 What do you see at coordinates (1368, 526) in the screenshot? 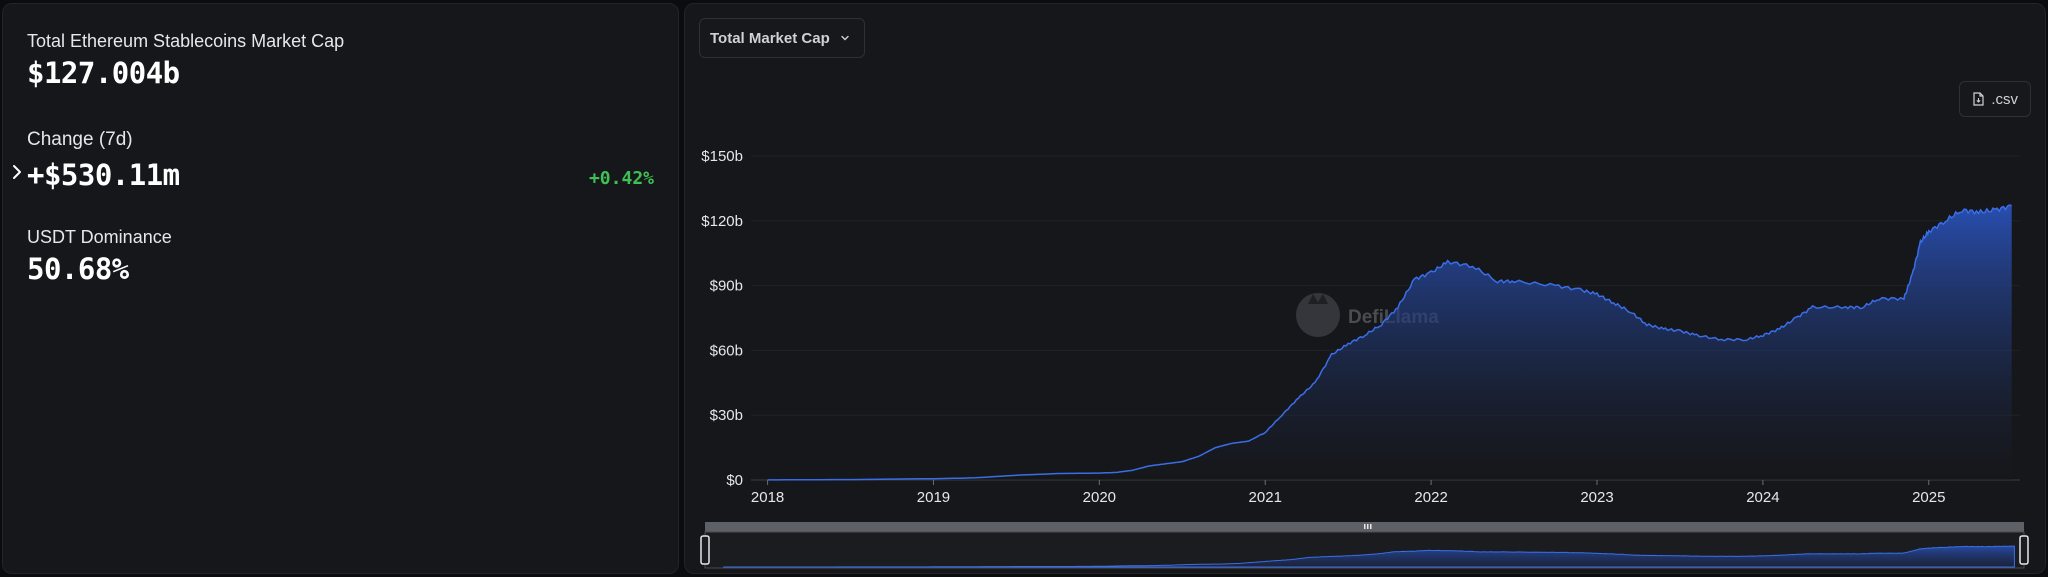
I see `range-grip-icon` at bounding box center [1368, 526].